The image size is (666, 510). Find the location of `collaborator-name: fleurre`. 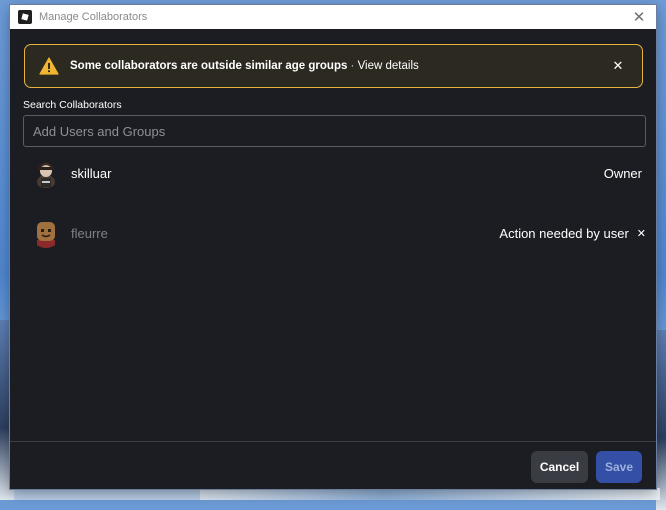

collaborator-name: fleurre is located at coordinates (89, 233).